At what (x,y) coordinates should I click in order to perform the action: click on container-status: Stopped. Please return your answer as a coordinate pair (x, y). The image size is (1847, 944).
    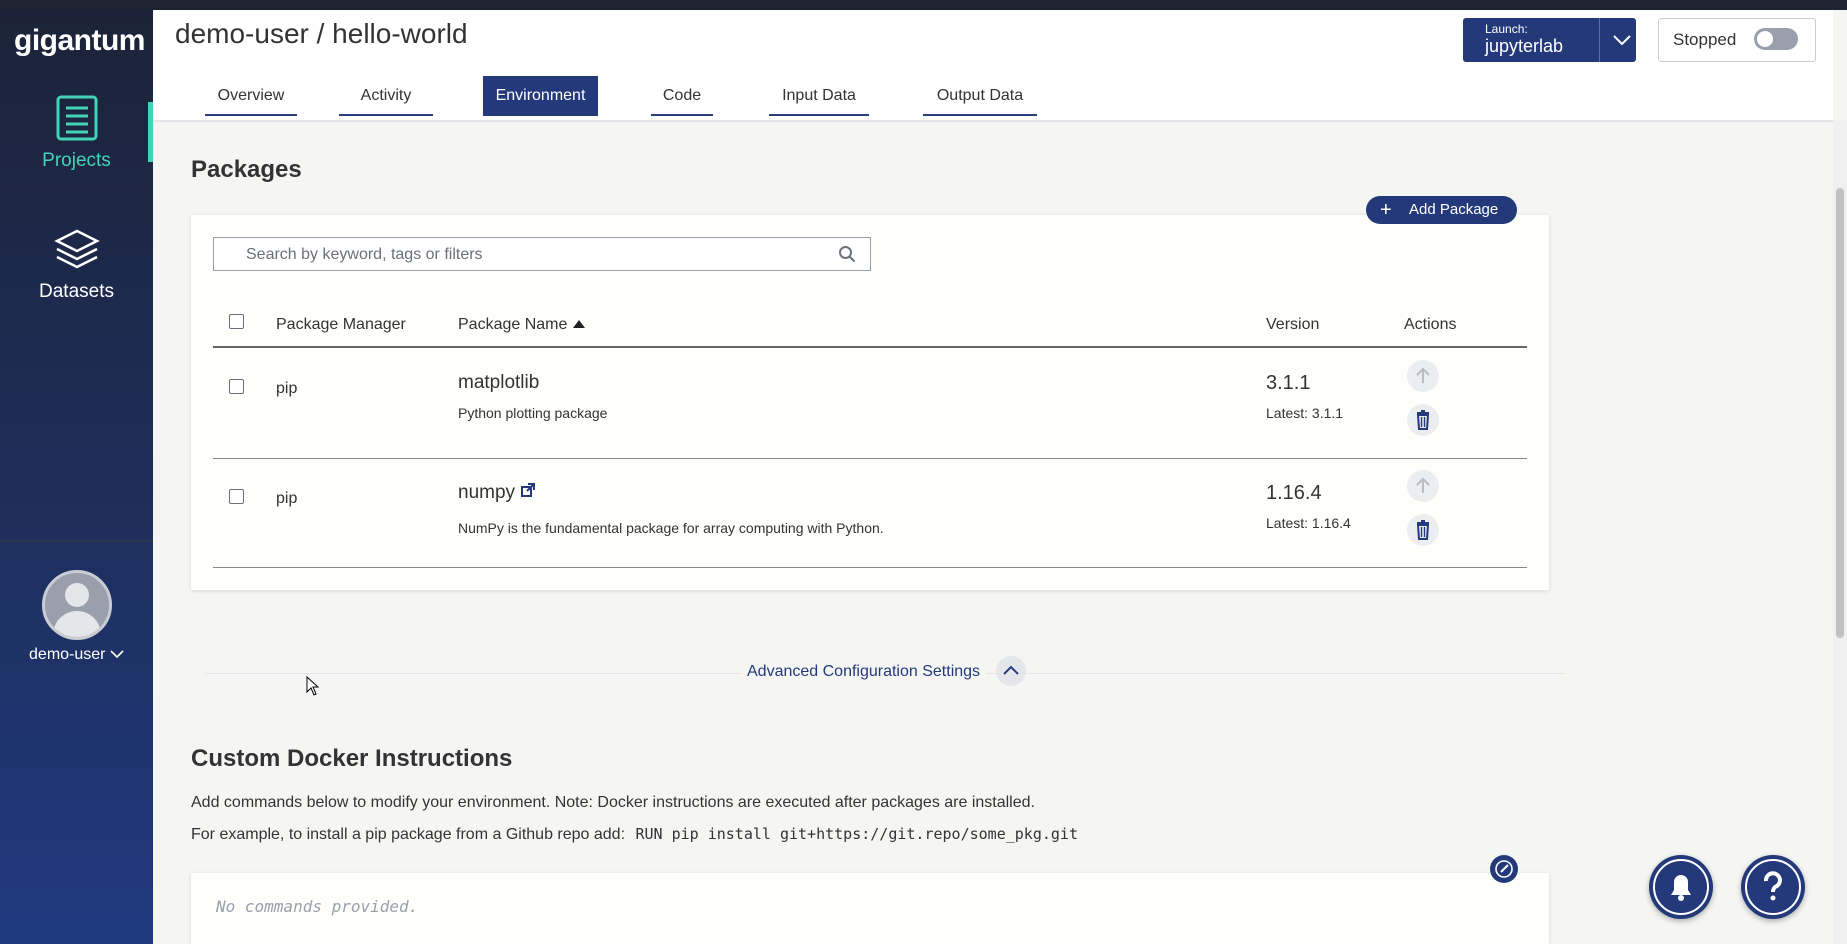
    Looking at the image, I should click on (1737, 40).